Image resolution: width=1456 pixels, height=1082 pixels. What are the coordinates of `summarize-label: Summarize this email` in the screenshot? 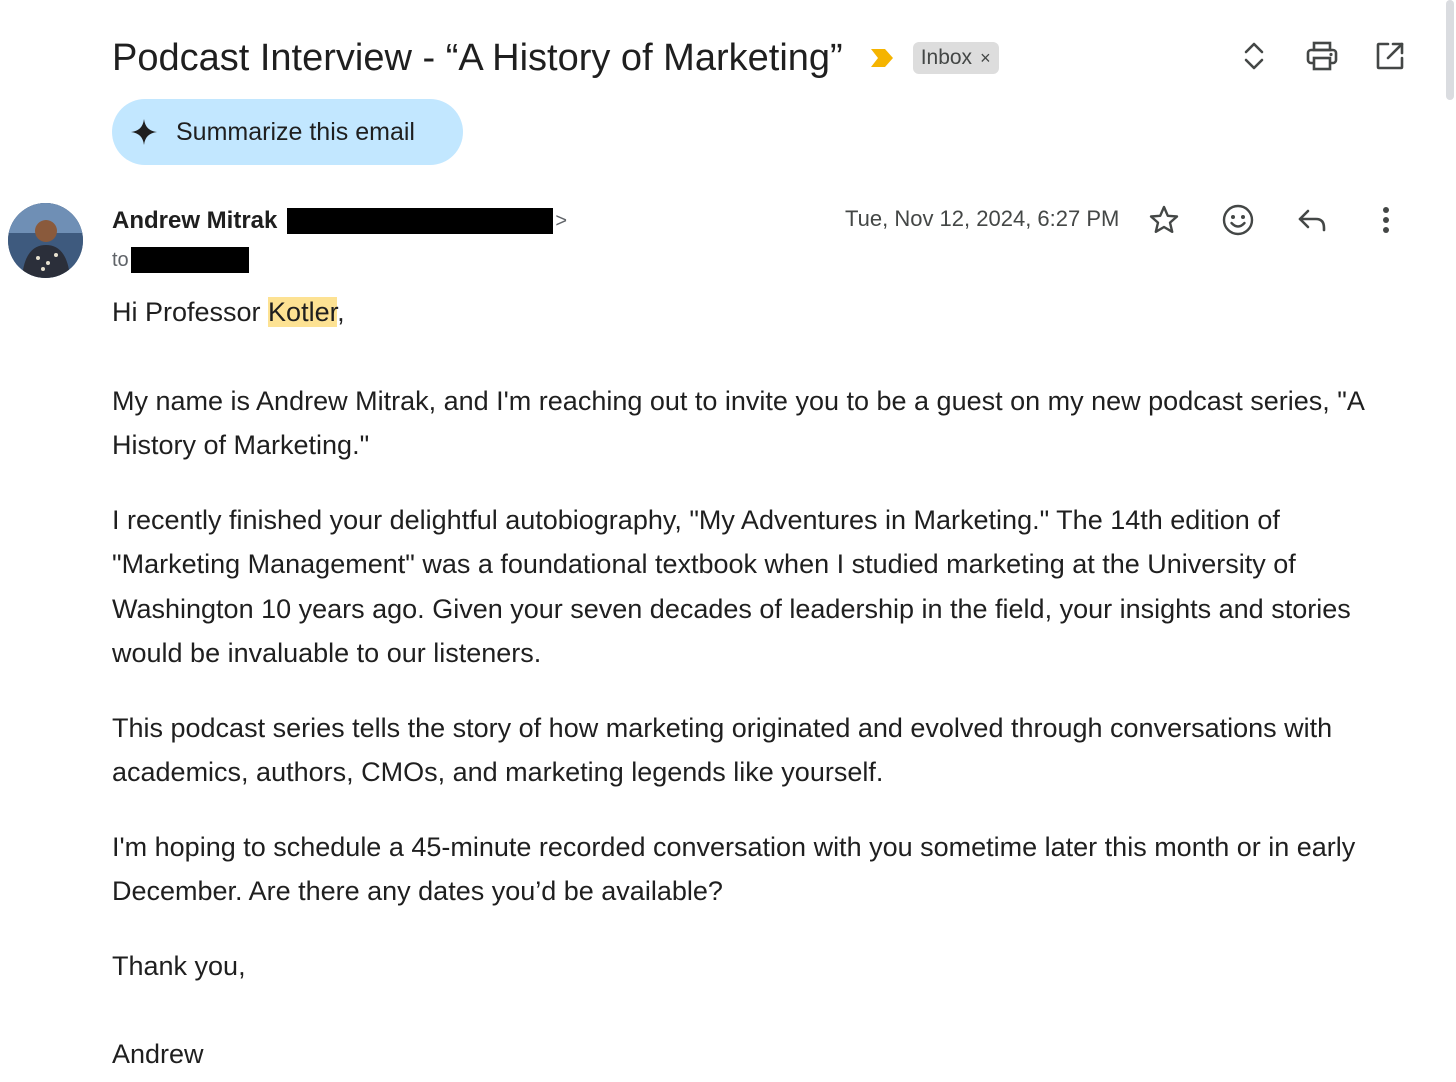 It's located at (295, 131).